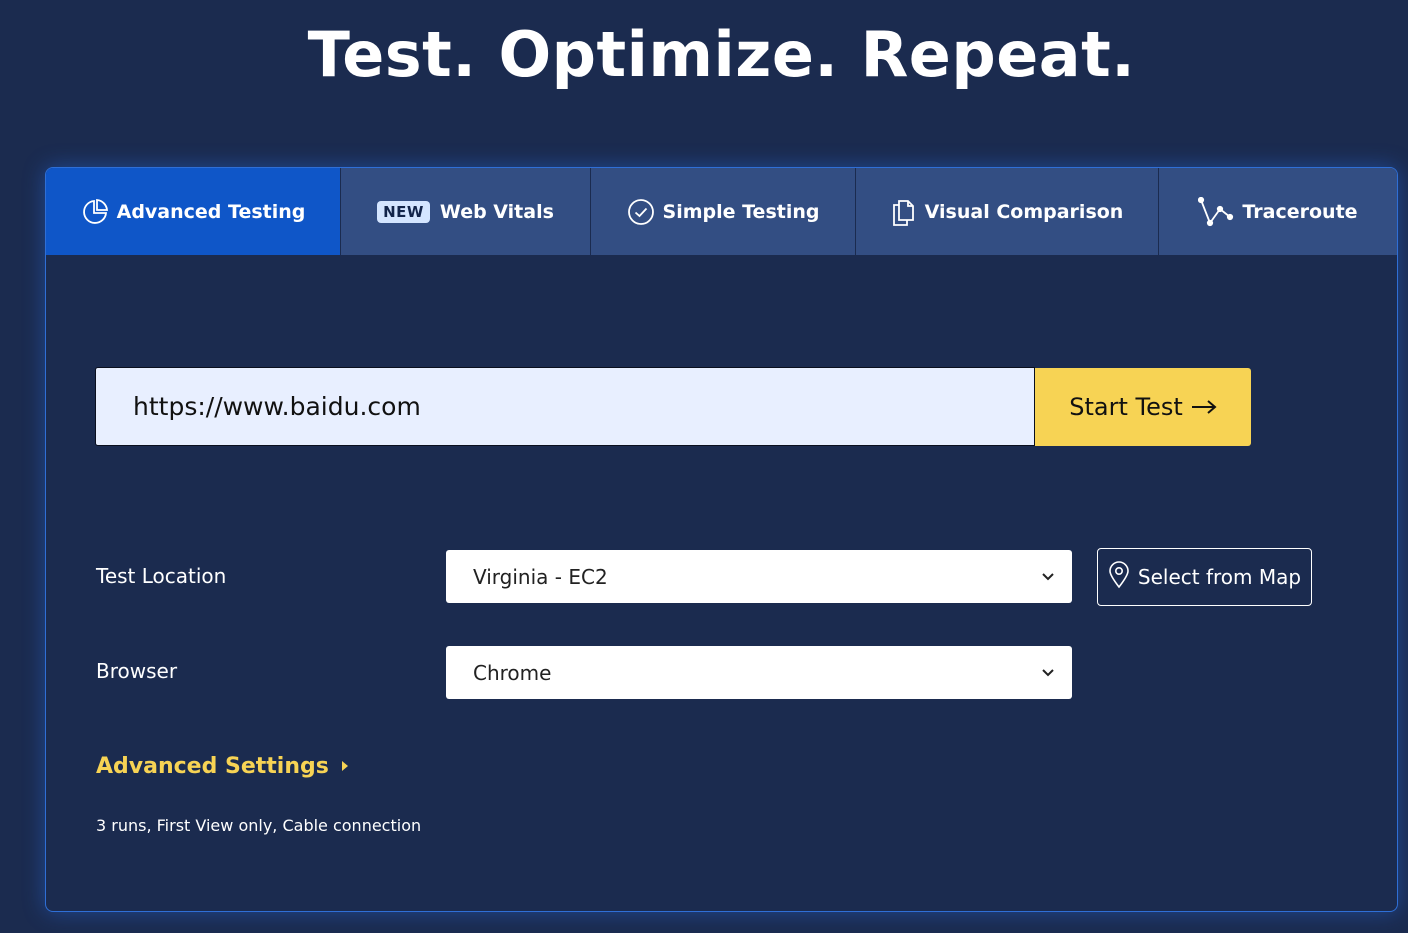 Image resolution: width=1408 pixels, height=933 pixels. What do you see at coordinates (1119, 577) in the screenshot?
I see `map-pin-icon` at bounding box center [1119, 577].